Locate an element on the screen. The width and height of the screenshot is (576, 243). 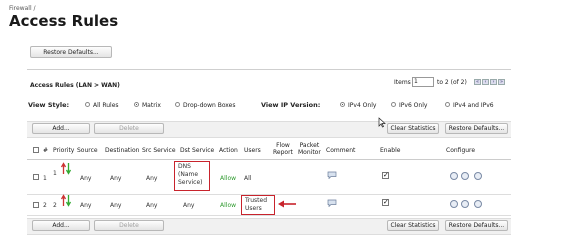
users-line2: Users is located at coordinates (253, 208).